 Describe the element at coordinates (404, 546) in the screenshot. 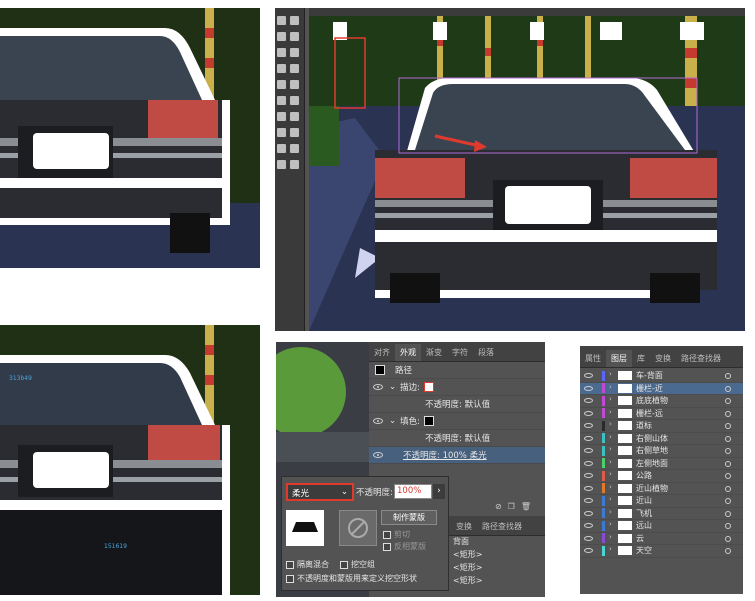

I see `invert-mask-checkbox: 反相蒙版` at that location.